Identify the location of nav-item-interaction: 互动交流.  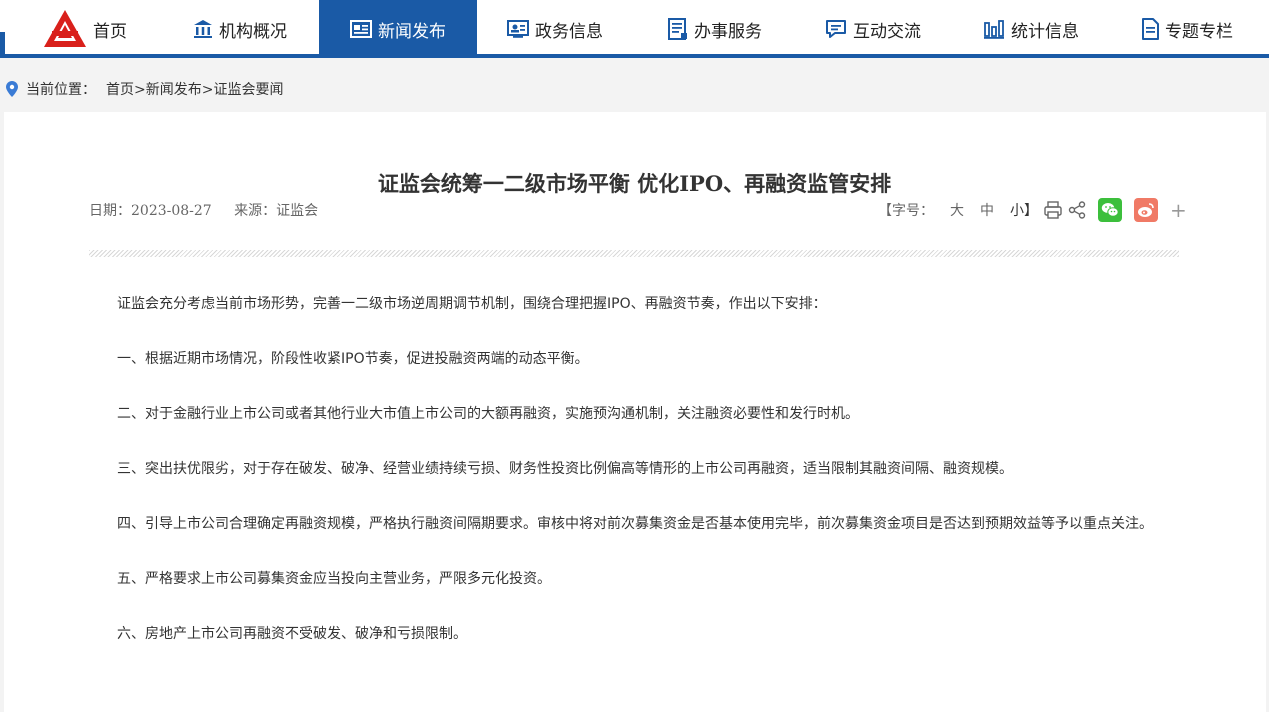
(873, 29).